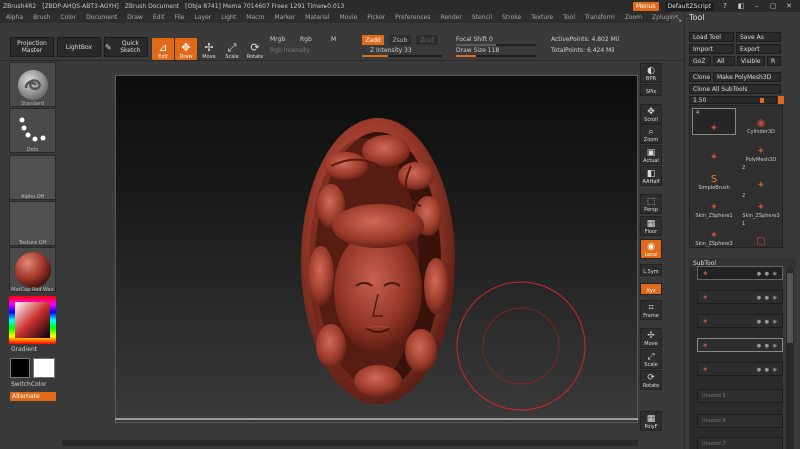 This screenshot has width=800, height=449. Describe the element at coordinates (757, 6) in the screenshot. I see `minimize-icon: –` at that location.